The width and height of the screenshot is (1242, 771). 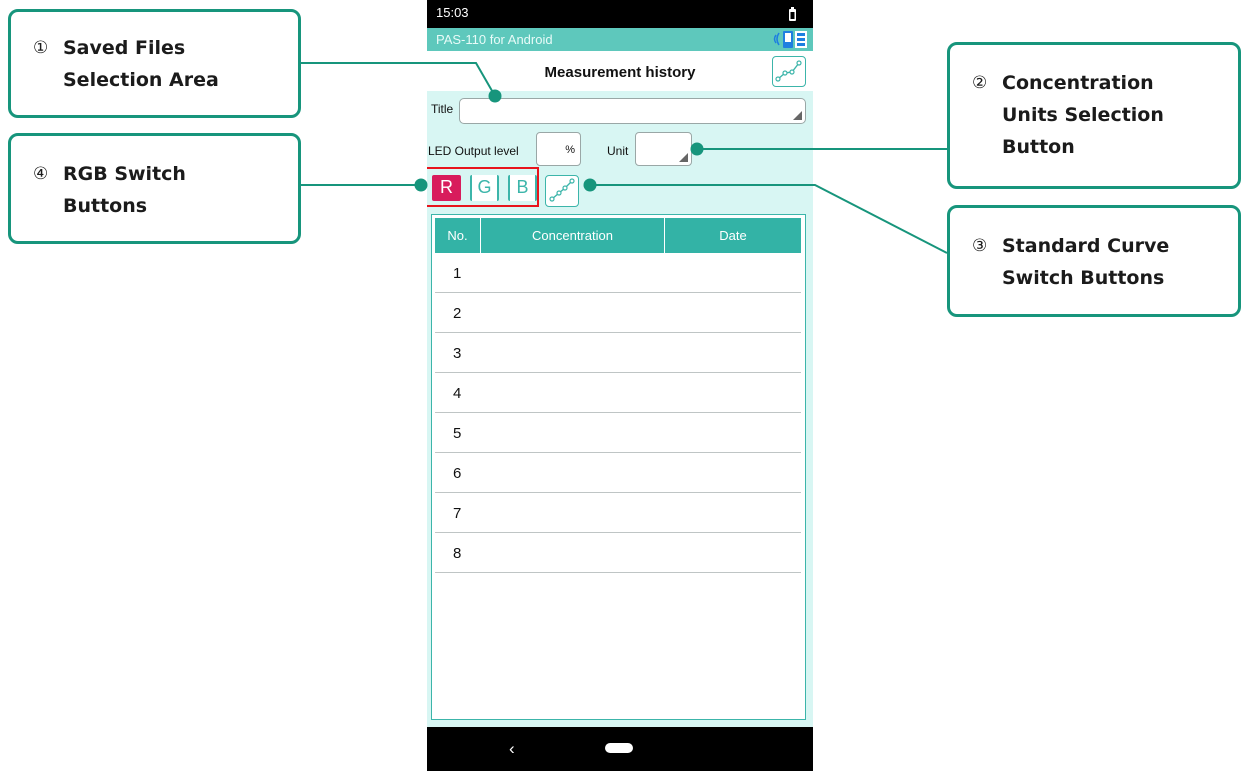 What do you see at coordinates (457, 393) in the screenshot?
I see `row-number: 4` at bounding box center [457, 393].